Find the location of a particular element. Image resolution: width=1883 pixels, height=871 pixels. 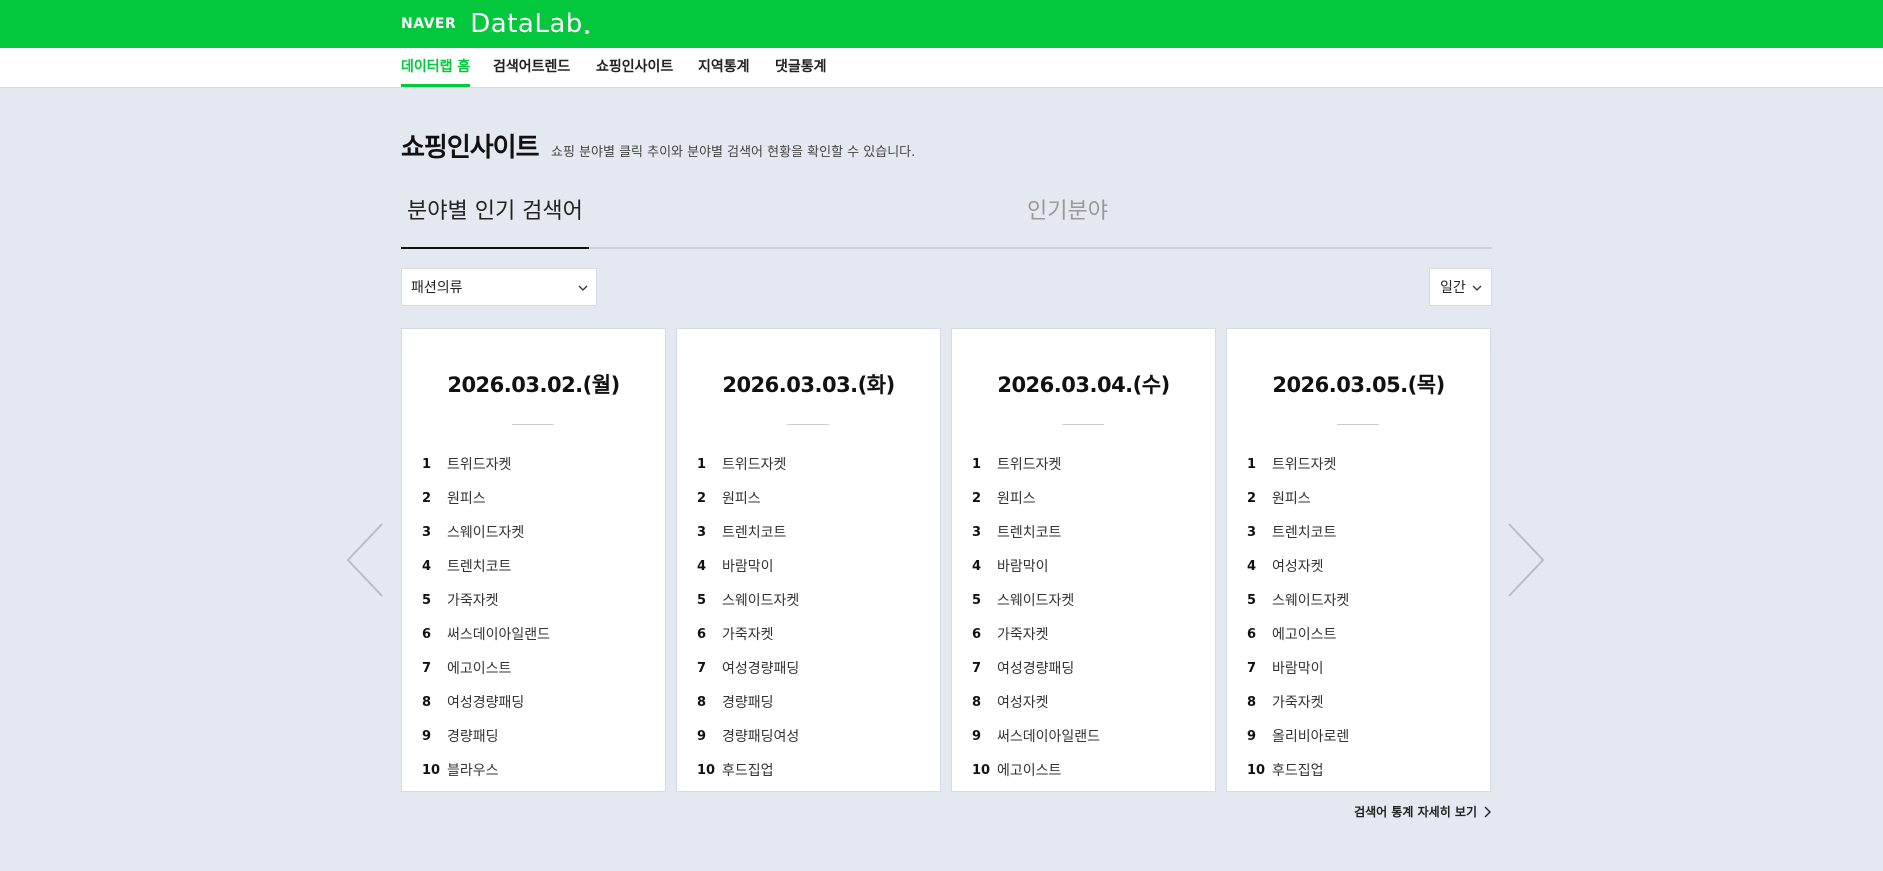

datalab-logo-text: DataLab is located at coordinates (526, 24).